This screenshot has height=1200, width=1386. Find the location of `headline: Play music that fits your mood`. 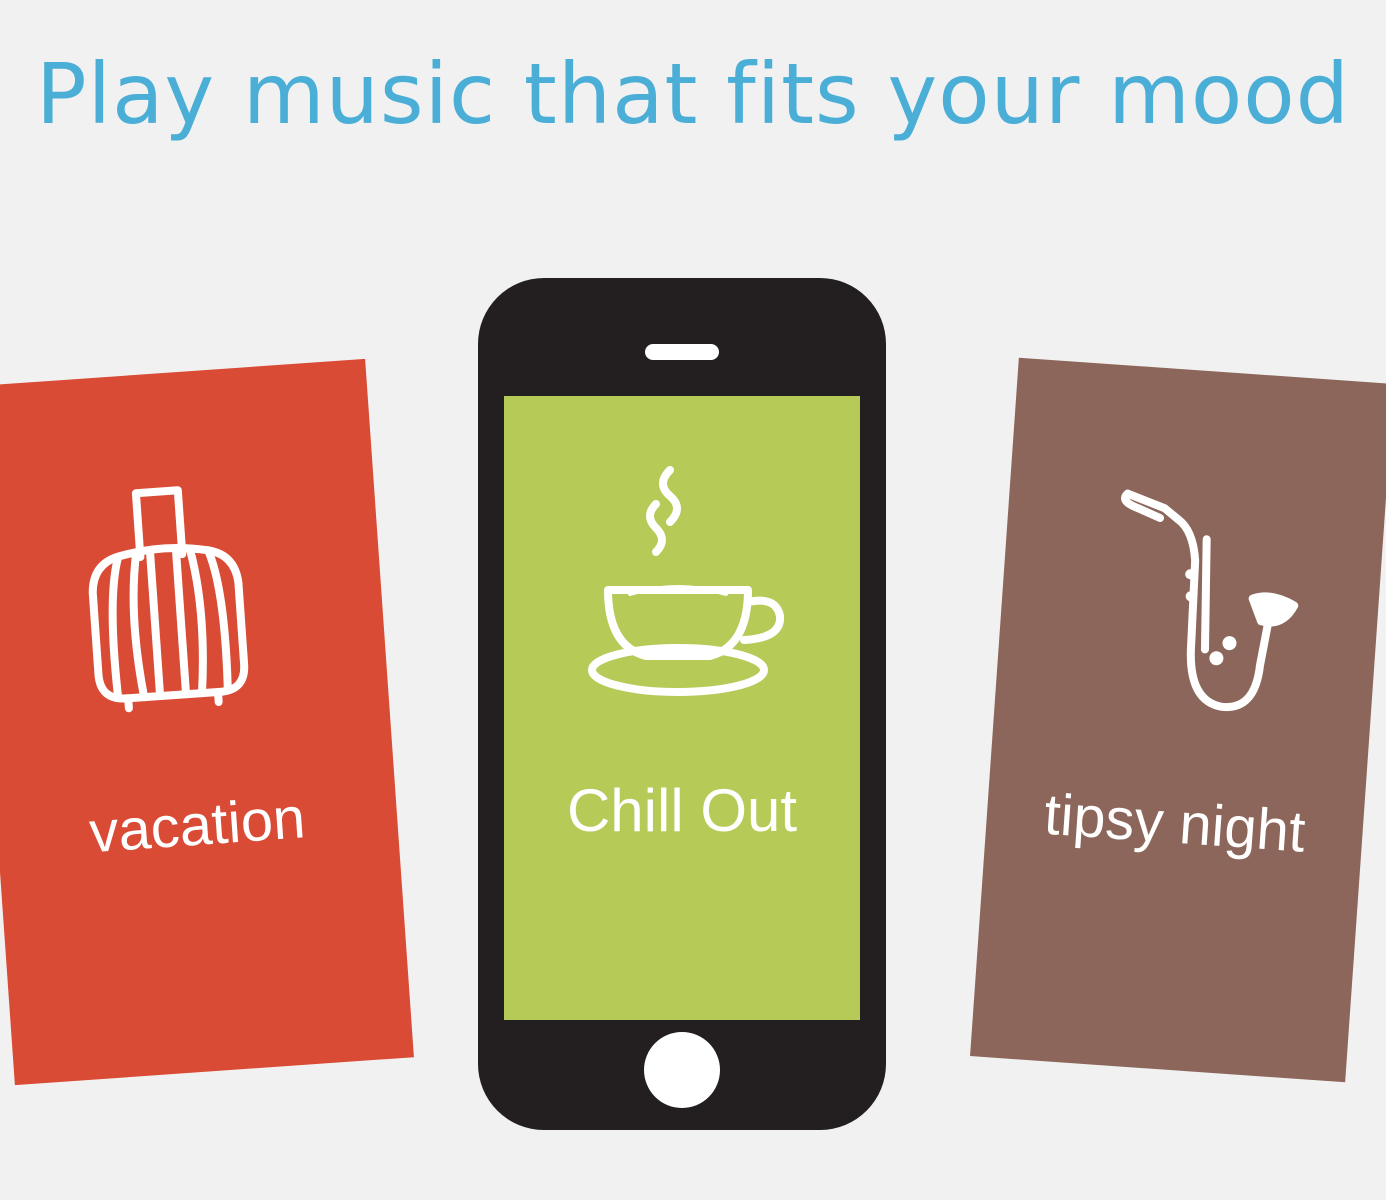

headline: Play music that fits your mood is located at coordinates (693, 94).